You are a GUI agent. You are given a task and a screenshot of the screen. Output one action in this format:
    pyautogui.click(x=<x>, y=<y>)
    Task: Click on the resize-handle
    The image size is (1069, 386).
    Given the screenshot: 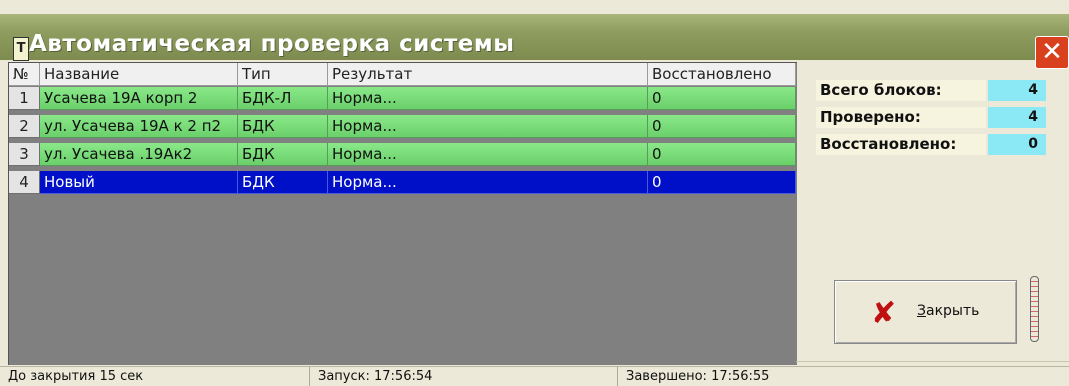 What is the action you would take?
    pyautogui.click(x=1034, y=309)
    